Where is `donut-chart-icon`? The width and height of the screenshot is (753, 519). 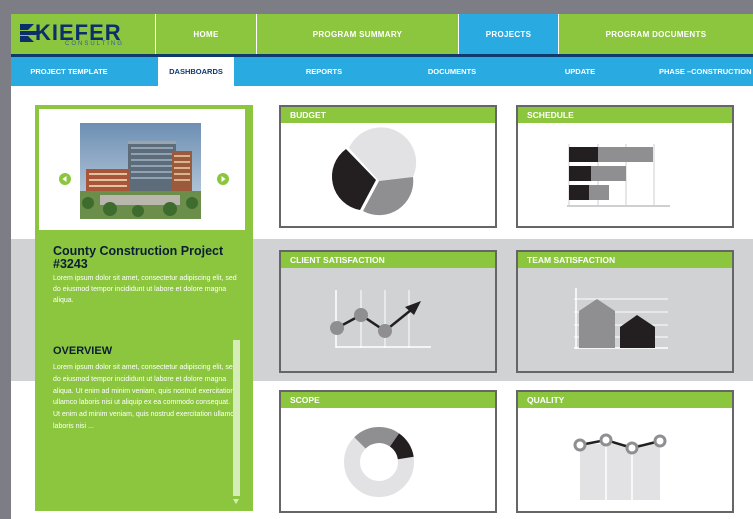
donut-chart-icon is located at coordinates (379, 462).